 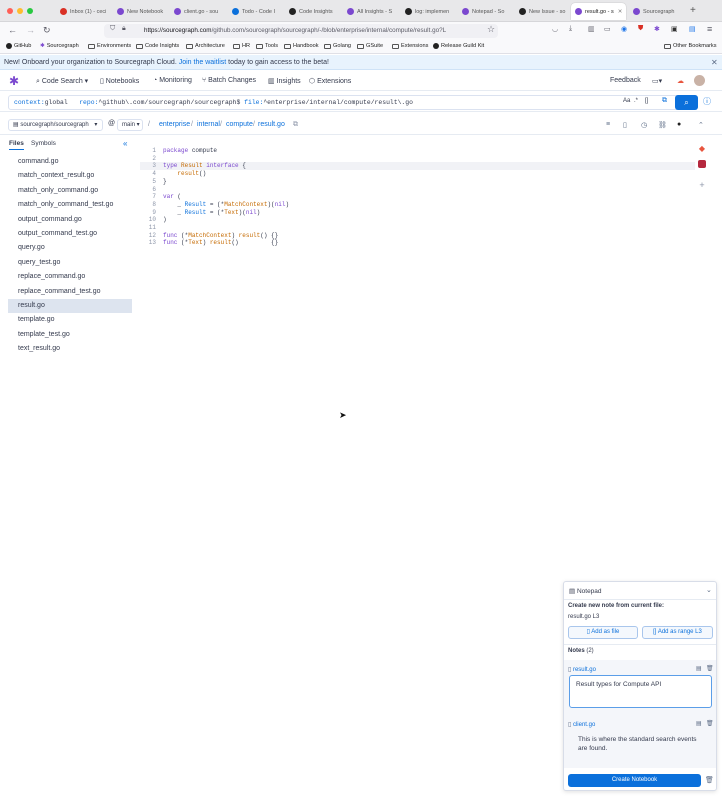 What do you see at coordinates (581, 724) in the screenshot?
I see `note-file-link: ▯ client.go` at bounding box center [581, 724].